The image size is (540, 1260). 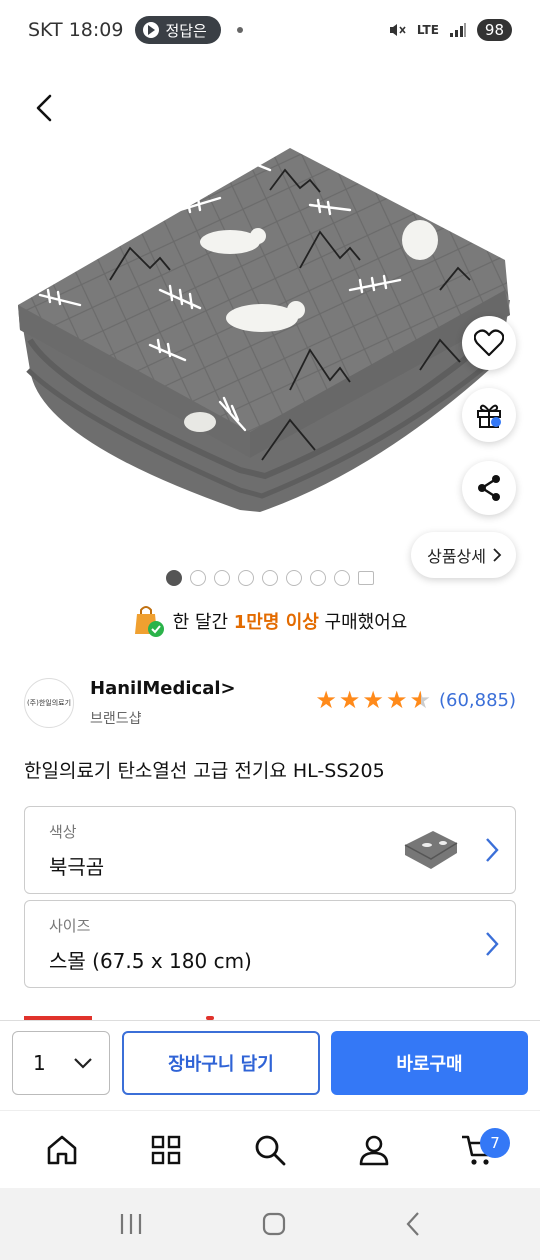 What do you see at coordinates (131, 1224) in the screenshot?
I see `recent-apps-icon` at bounding box center [131, 1224].